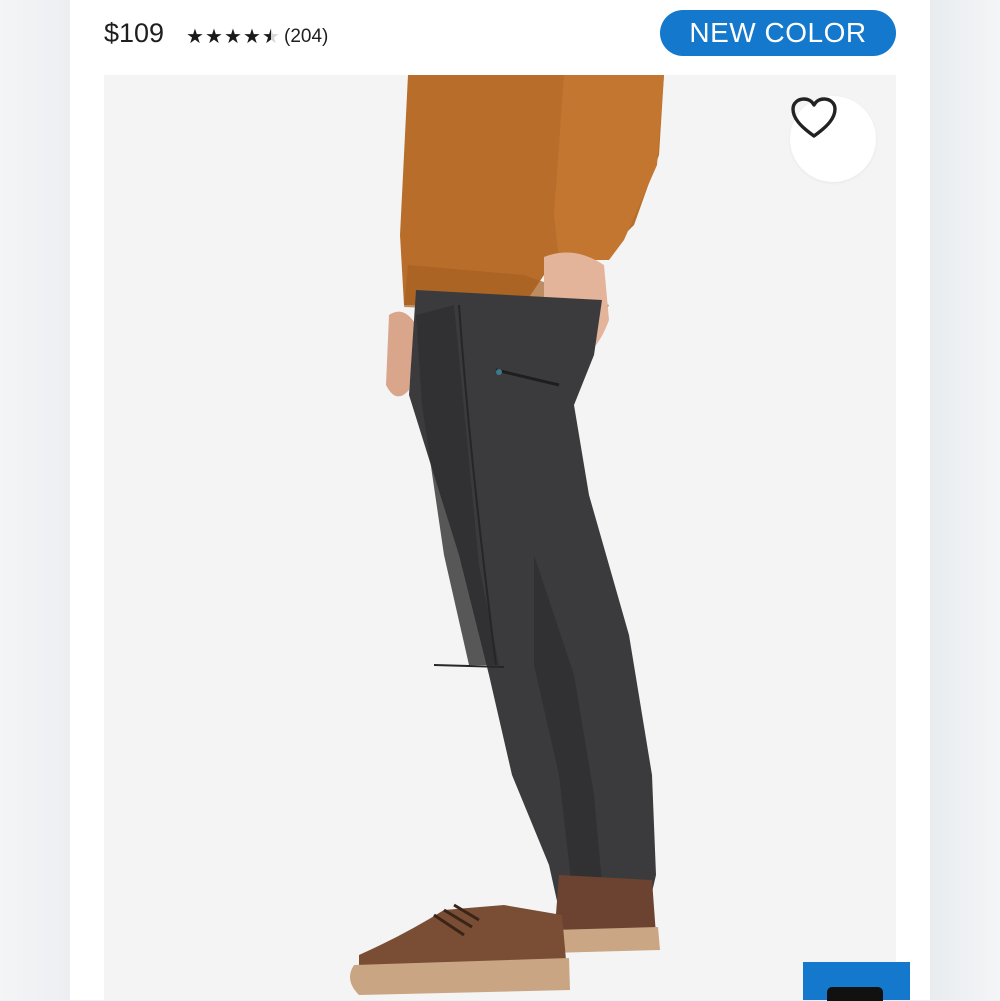 The height and width of the screenshot is (1001, 1000). Describe the element at coordinates (833, 139) in the screenshot. I see `favorite-button` at that location.